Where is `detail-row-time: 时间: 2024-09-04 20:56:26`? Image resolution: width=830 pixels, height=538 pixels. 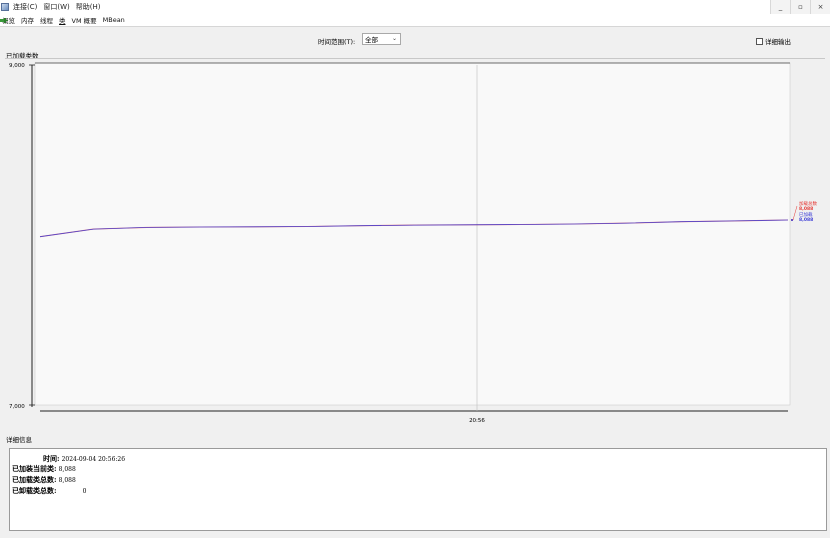
detail-row-time: 时间: 2024-09-04 20:56:26 is located at coordinates (84, 459).